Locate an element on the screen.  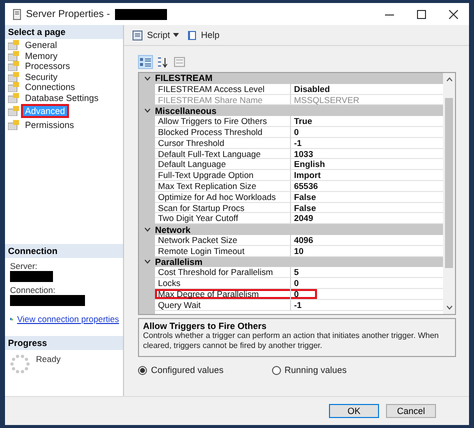
property-value: English is located at coordinates (367, 164).